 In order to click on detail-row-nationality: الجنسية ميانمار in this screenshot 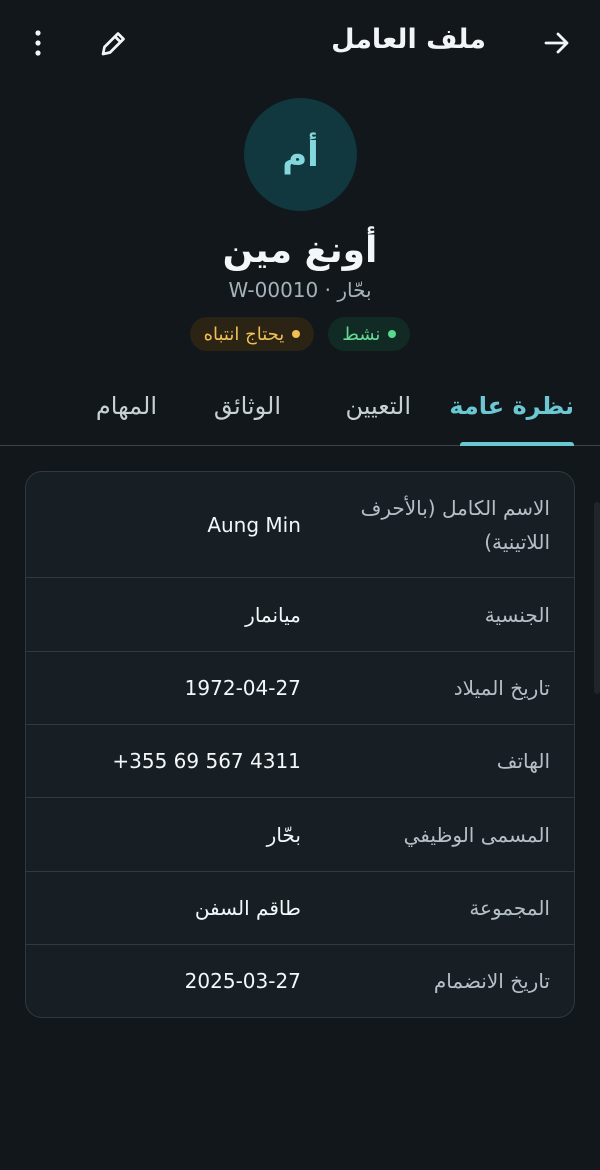, I will do `click(300, 615)`.